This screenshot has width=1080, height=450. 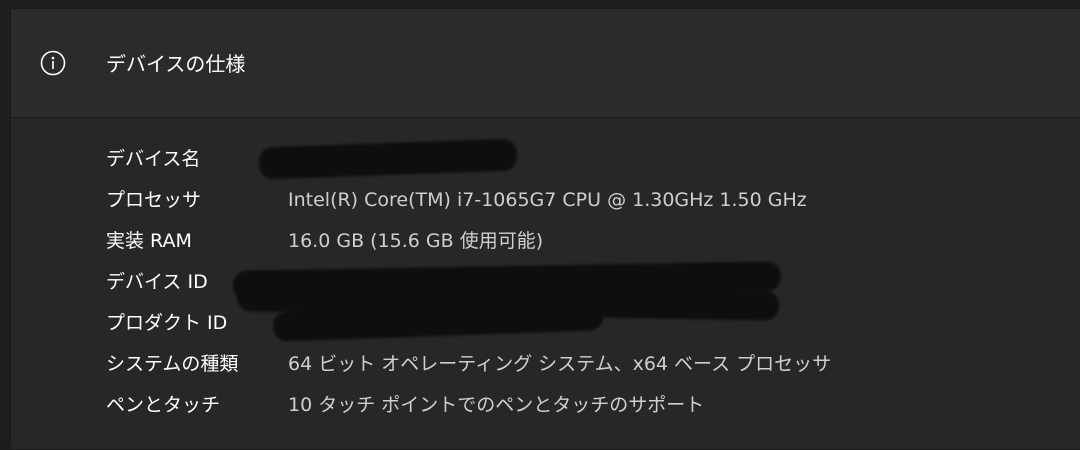 I want to click on spec-label: プロダクト ID, so click(x=167, y=323).